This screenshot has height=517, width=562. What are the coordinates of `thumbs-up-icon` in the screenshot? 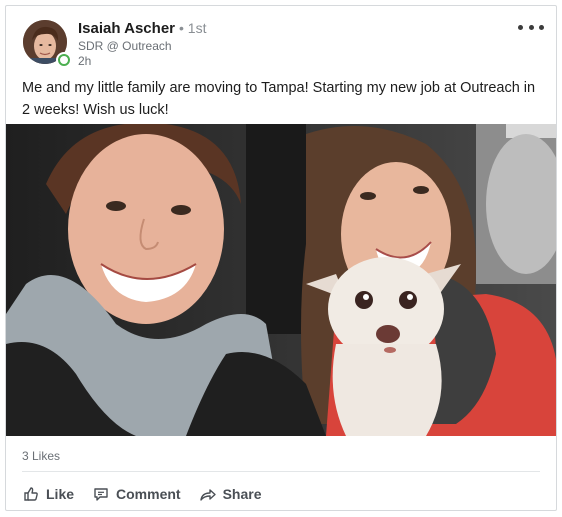 It's located at (31, 494).